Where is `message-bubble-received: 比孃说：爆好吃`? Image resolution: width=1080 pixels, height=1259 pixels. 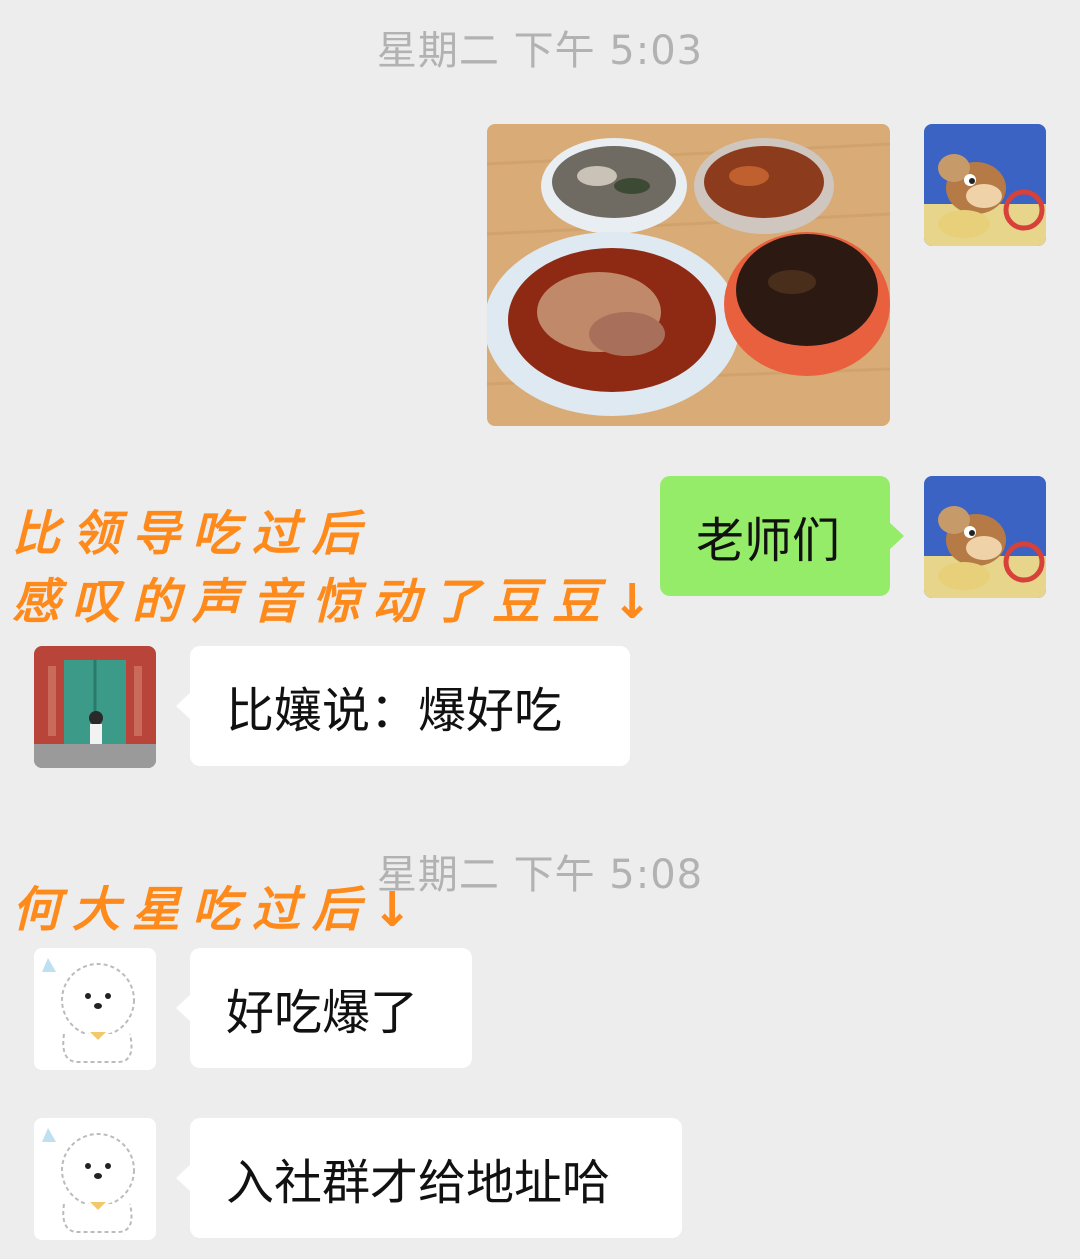 message-bubble-received: 比孃说：爆好吃 is located at coordinates (403, 706).